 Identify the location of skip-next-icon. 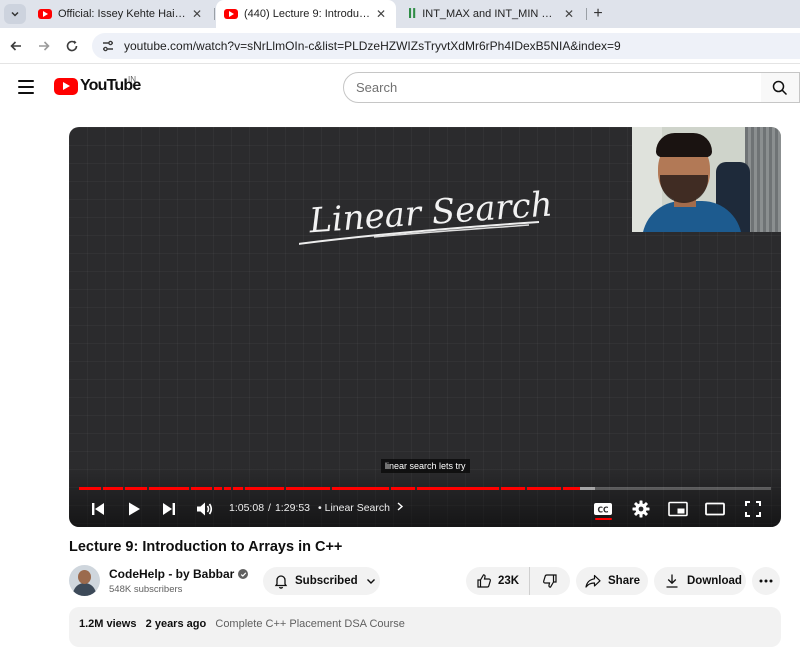
(169, 509).